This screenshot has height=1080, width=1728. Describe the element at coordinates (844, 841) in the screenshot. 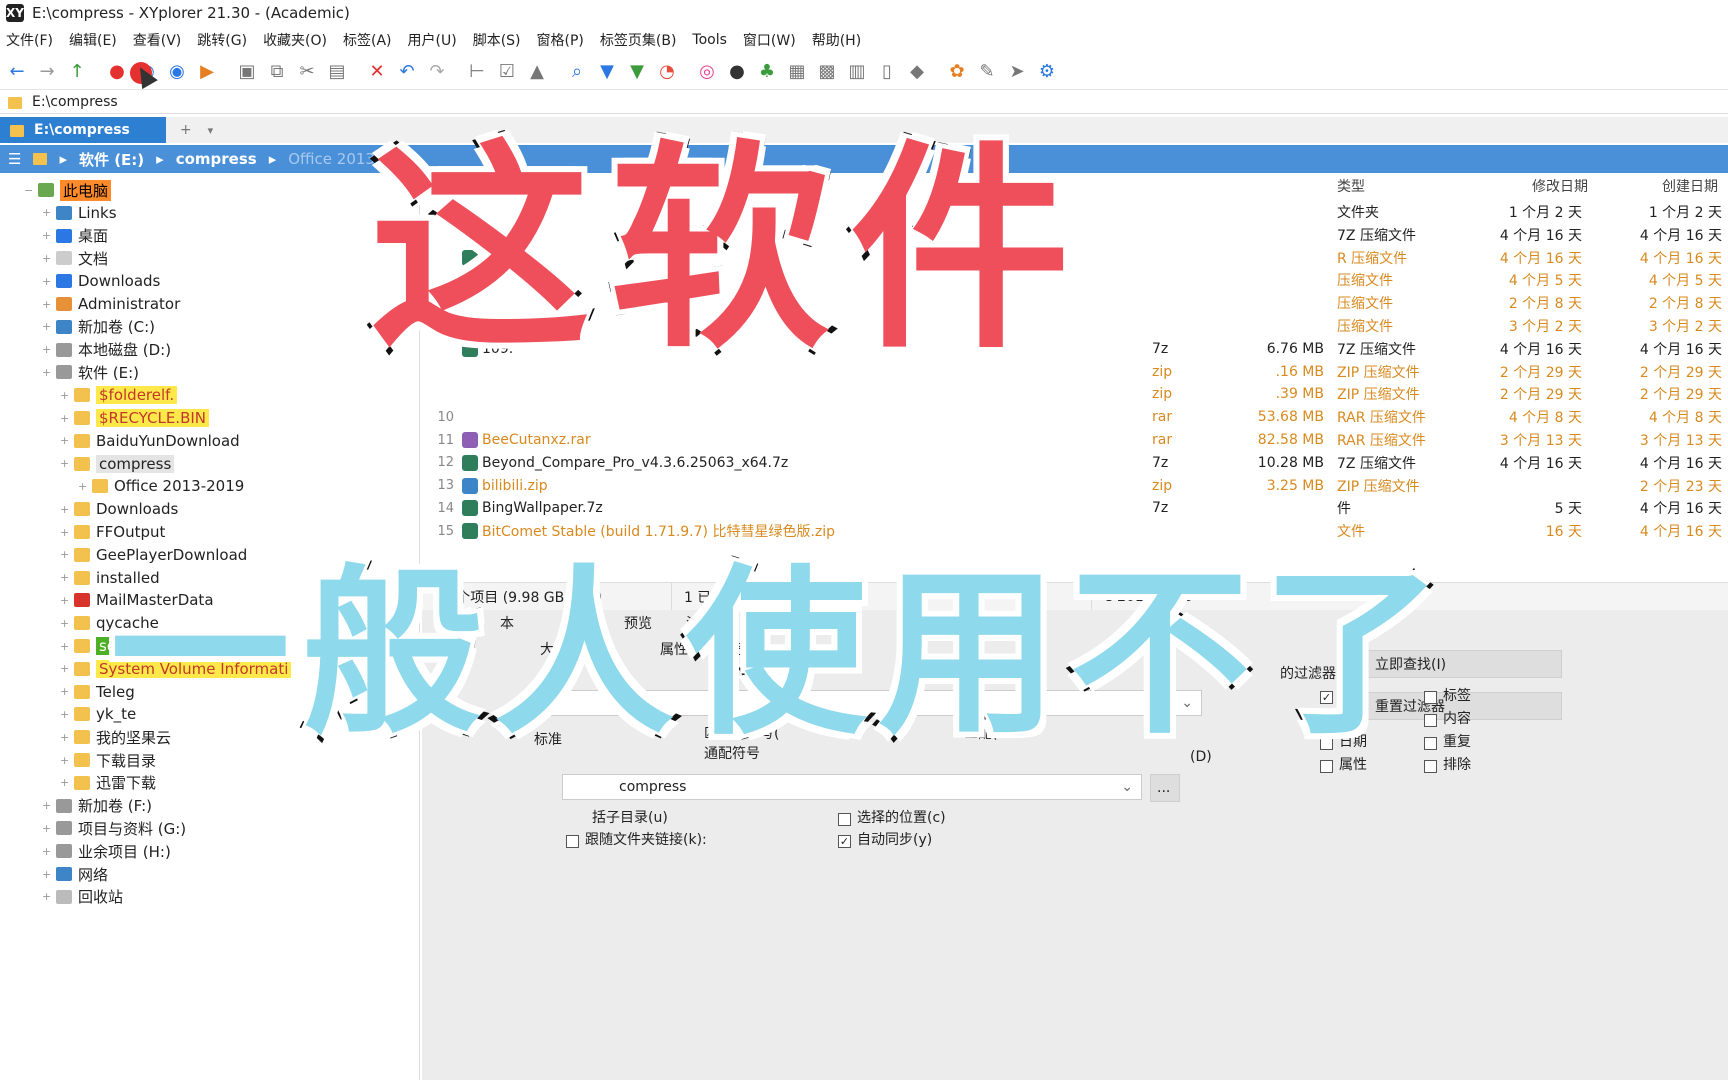

I see `checkbox-checked: ✓` at that location.